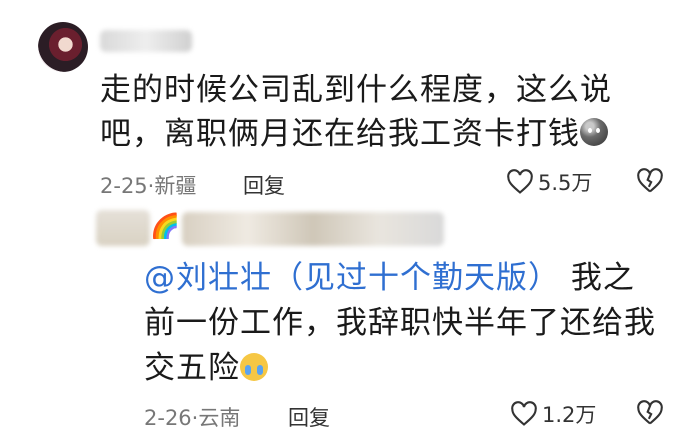  I want to click on reply-line: 交五险, so click(400, 368).